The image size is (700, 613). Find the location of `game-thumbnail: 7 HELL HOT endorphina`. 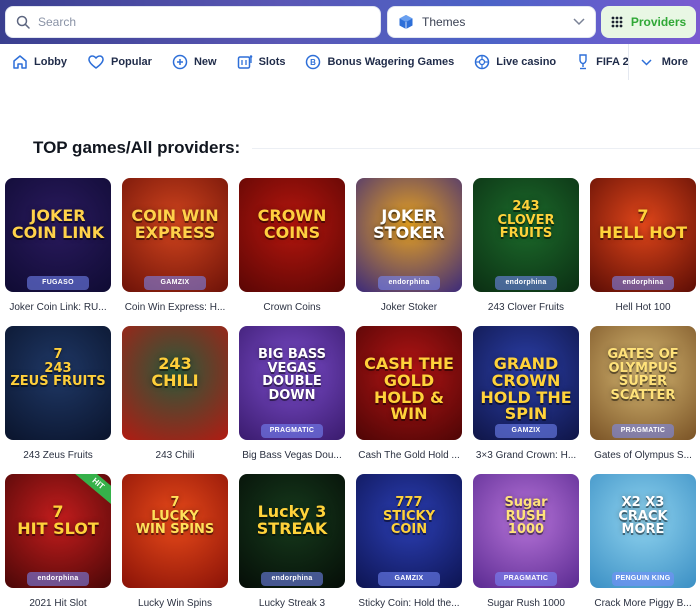

game-thumbnail: 7 HELL HOT endorphina is located at coordinates (643, 235).